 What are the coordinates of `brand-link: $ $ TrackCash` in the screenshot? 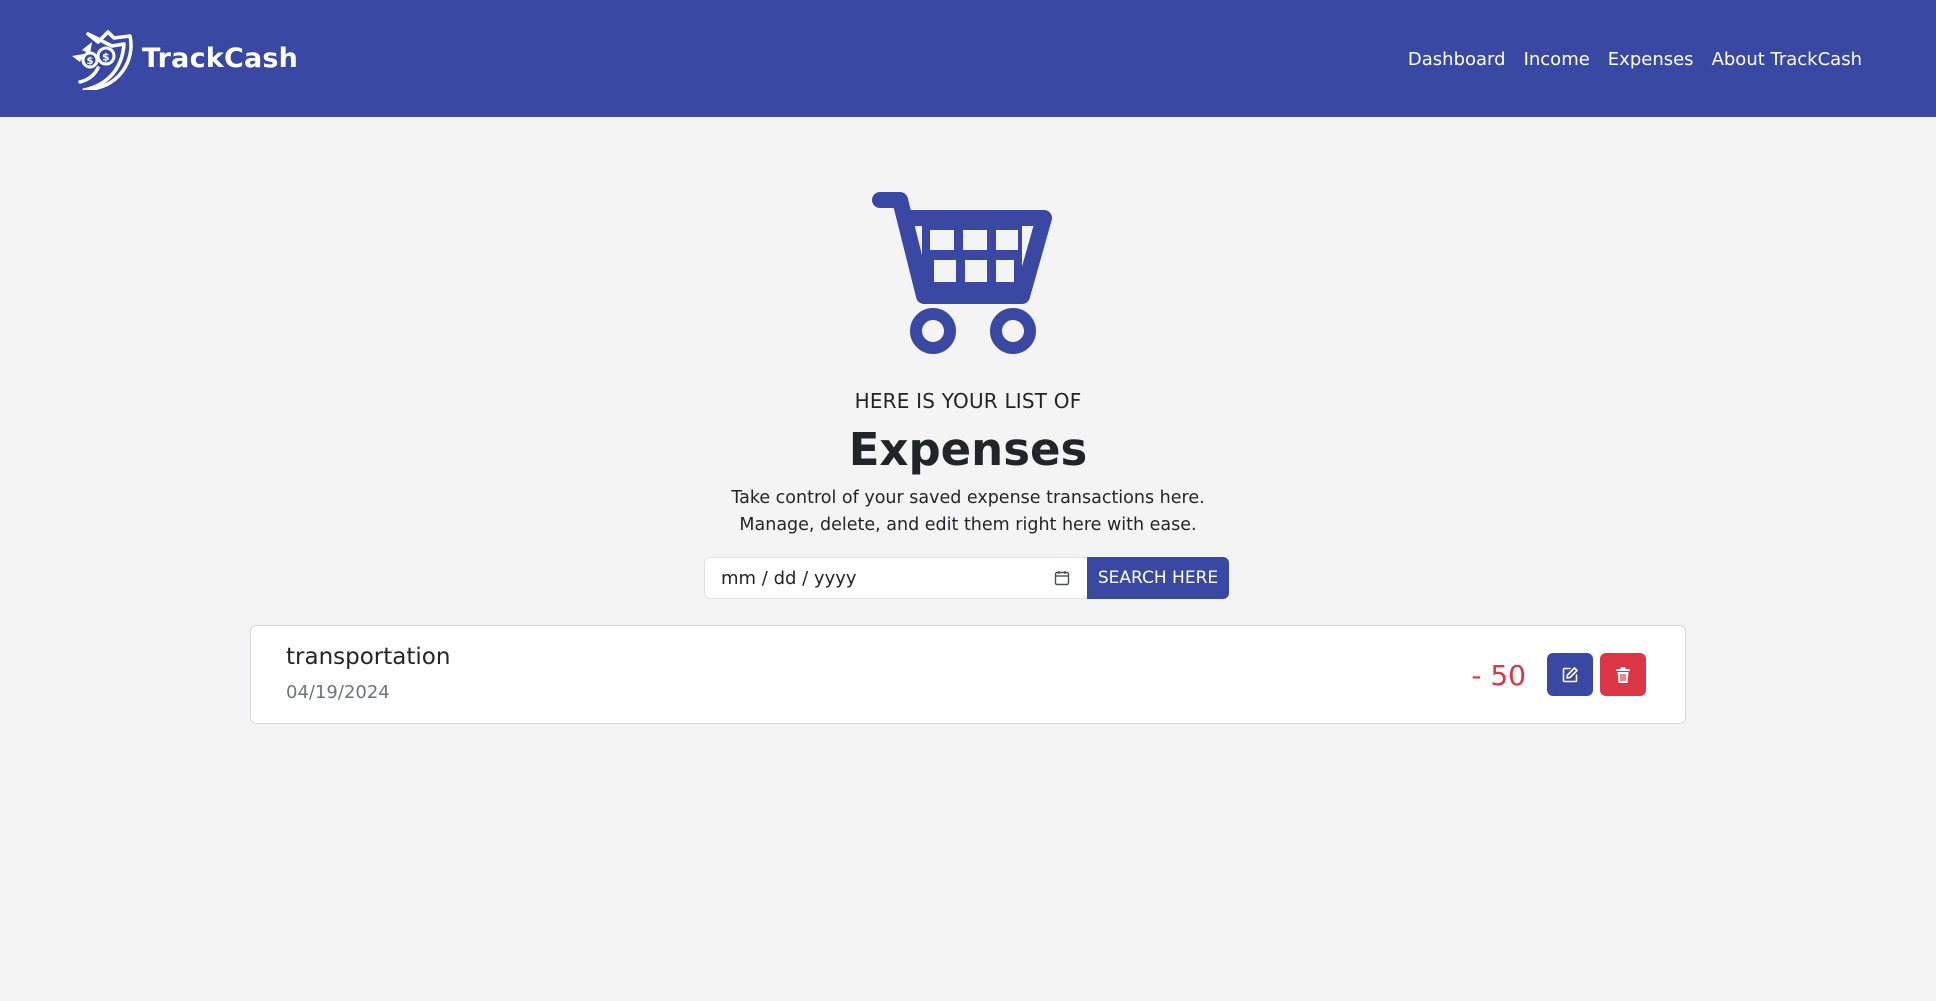 It's located at (183, 59).